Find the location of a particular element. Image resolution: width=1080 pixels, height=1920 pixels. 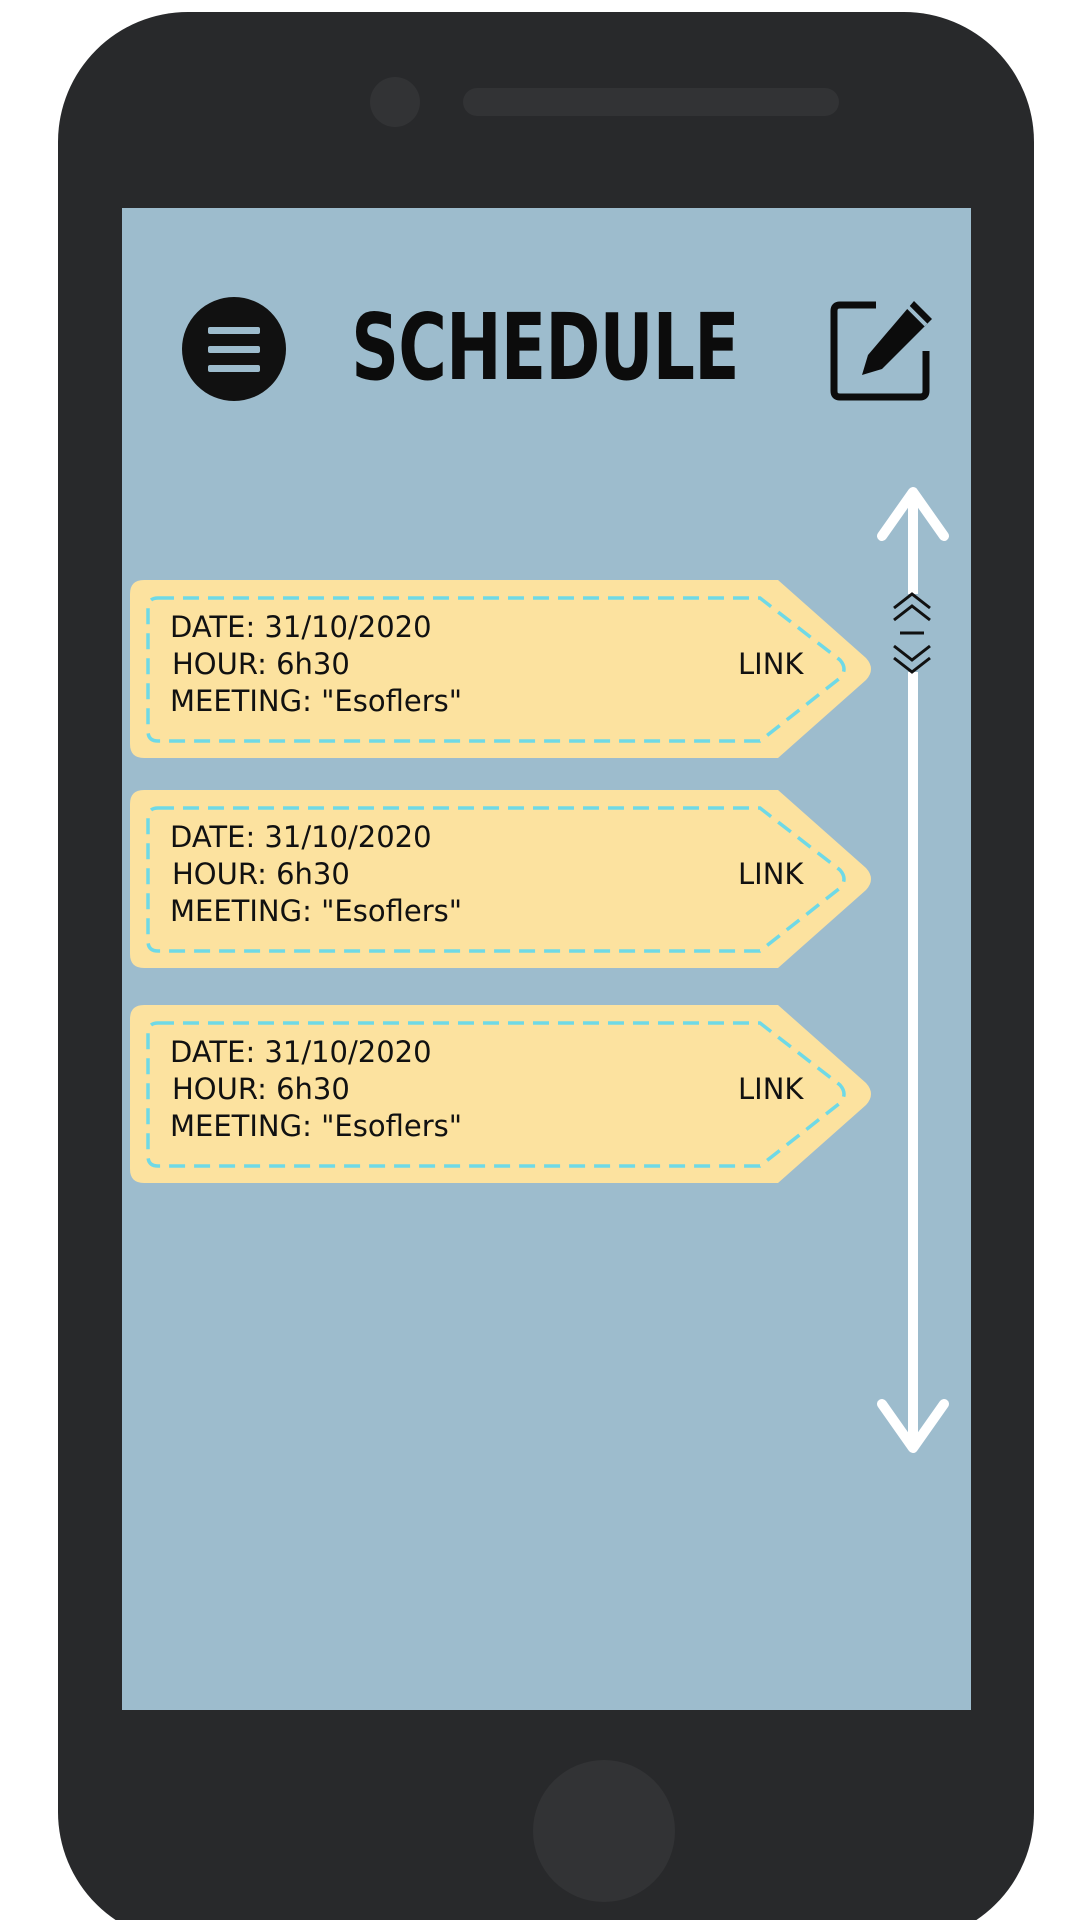

edit-button is located at coordinates (883, 350).